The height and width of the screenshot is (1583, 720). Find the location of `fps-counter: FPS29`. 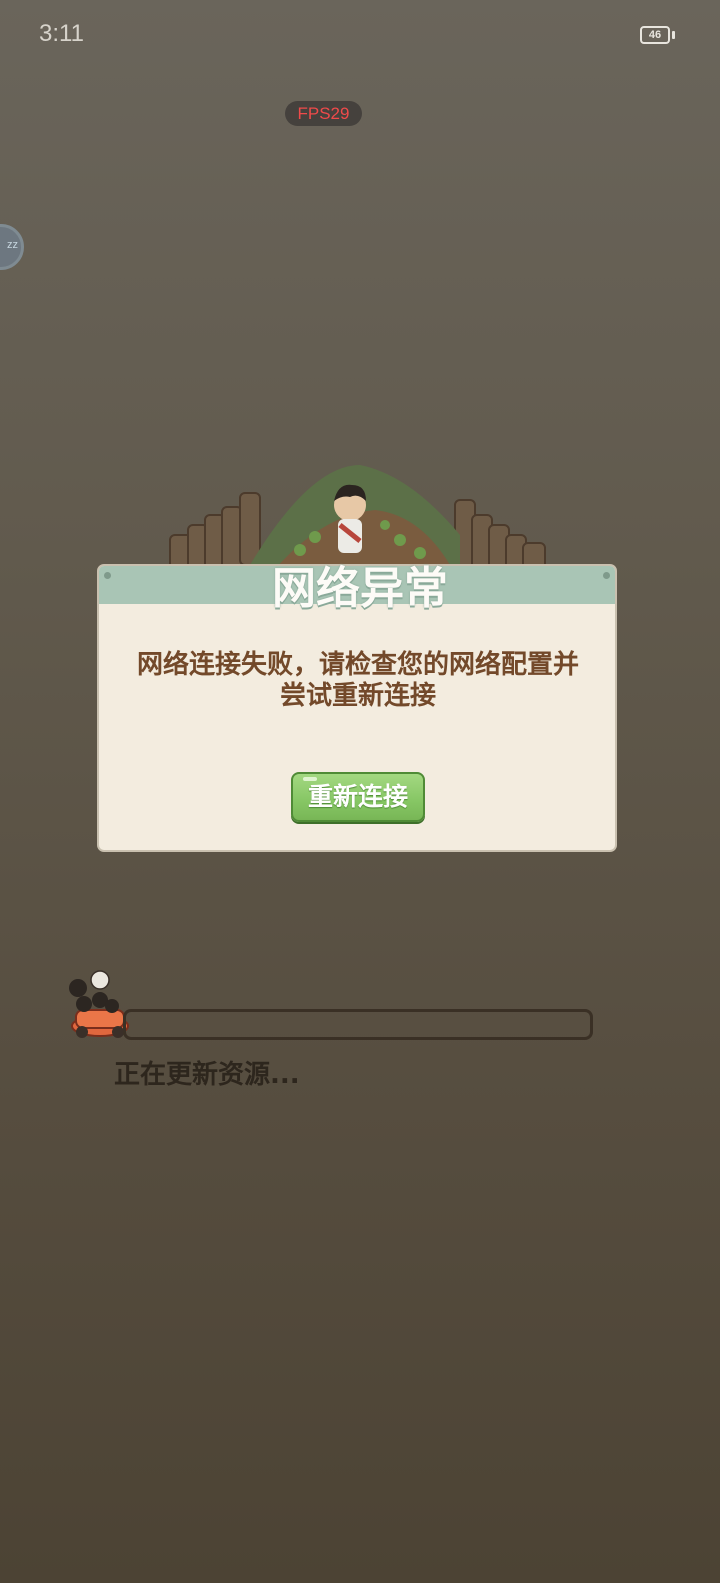

fps-counter: FPS29 is located at coordinates (323, 113).